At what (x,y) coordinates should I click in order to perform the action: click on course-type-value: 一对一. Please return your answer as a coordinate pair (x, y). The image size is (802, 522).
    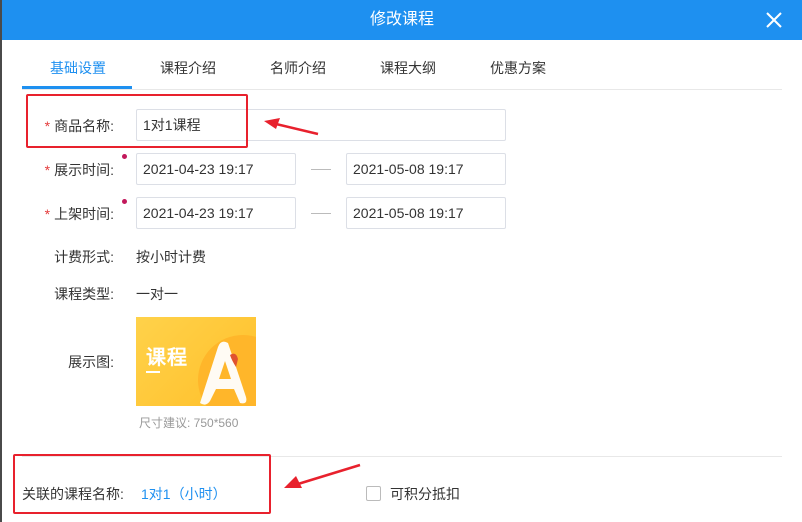
    Looking at the image, I should click on (157, 294).